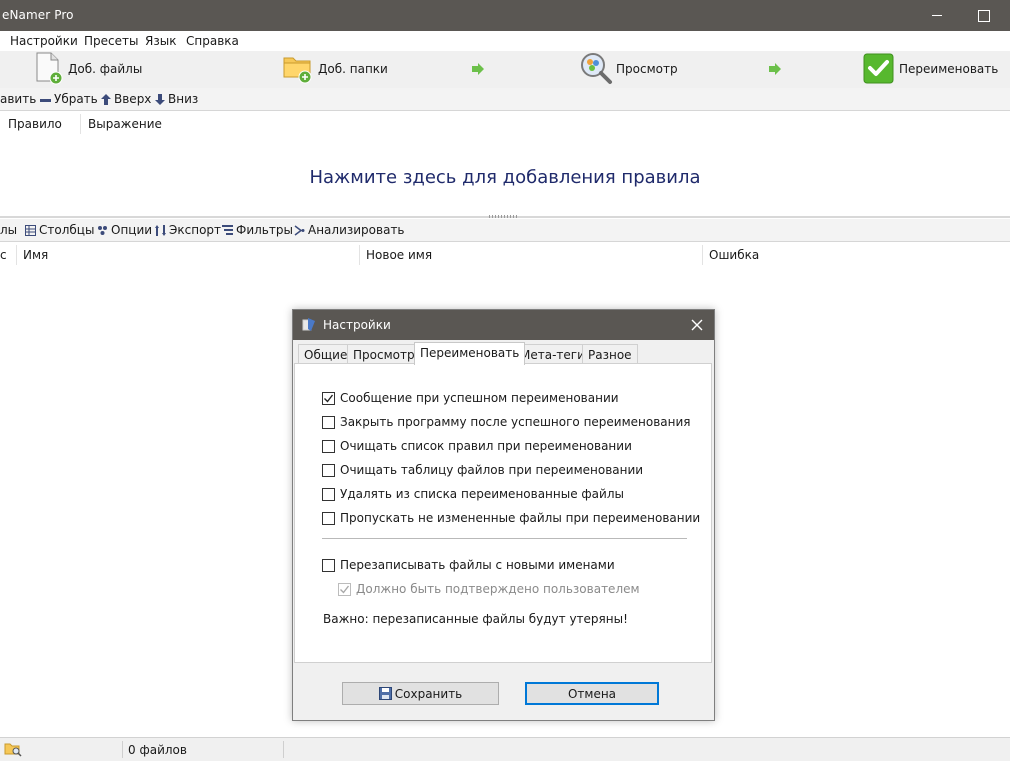  Describe the element at coordinates (160, 230) in the screenshot. I see `export-icon` at that location.